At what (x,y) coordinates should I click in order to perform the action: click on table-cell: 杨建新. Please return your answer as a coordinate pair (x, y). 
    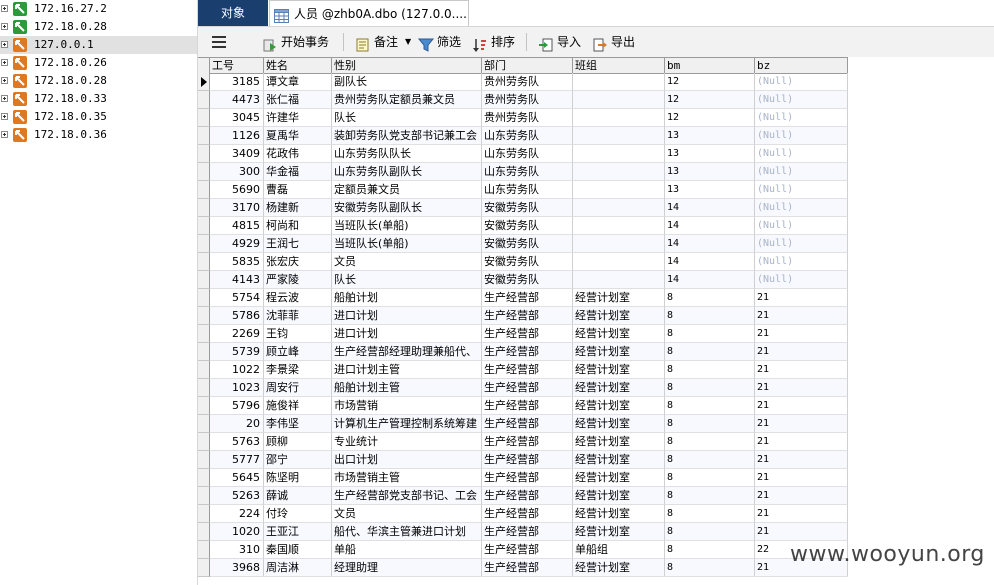
    Looking at the image, I should click on (298, 208).